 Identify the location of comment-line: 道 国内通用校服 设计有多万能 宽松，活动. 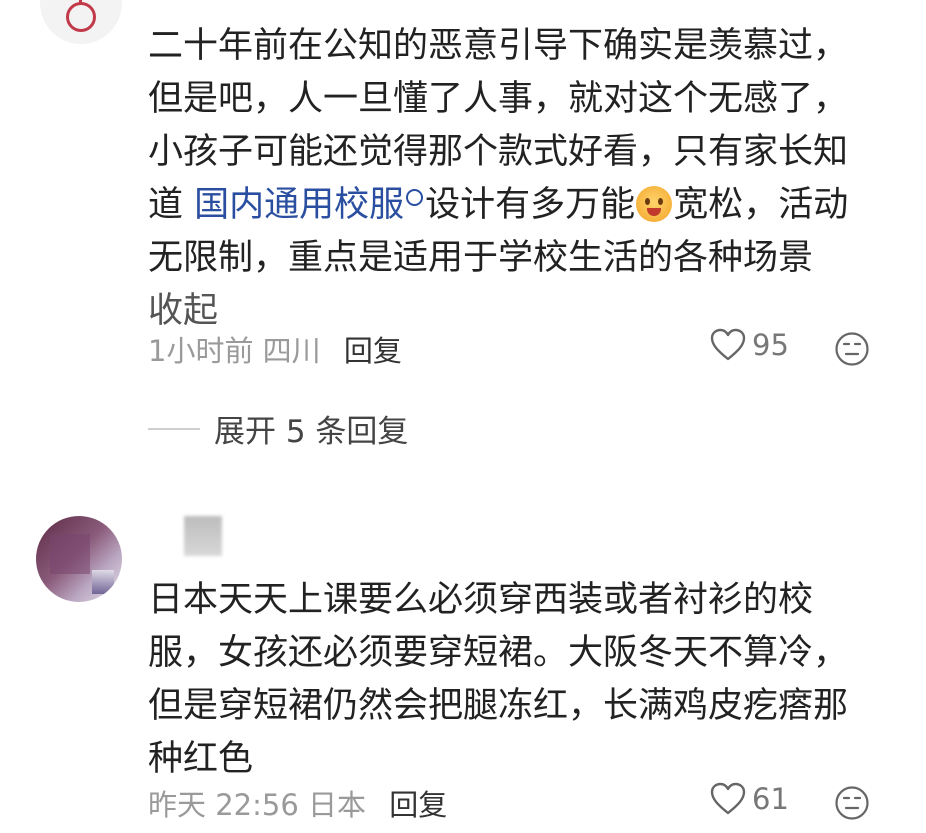
(523, 205).